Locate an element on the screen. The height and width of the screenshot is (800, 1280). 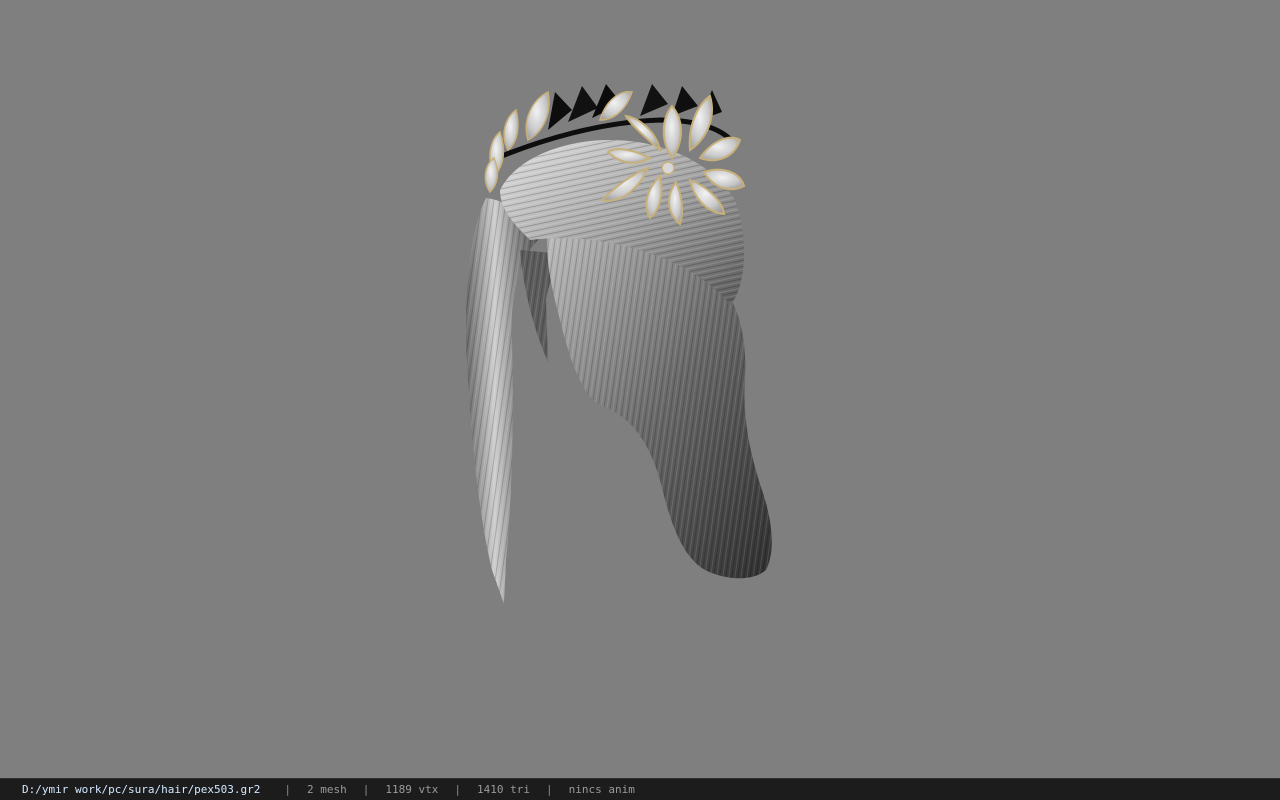
vertex-count: 1189 vtx is located at coordinates (412, 789).